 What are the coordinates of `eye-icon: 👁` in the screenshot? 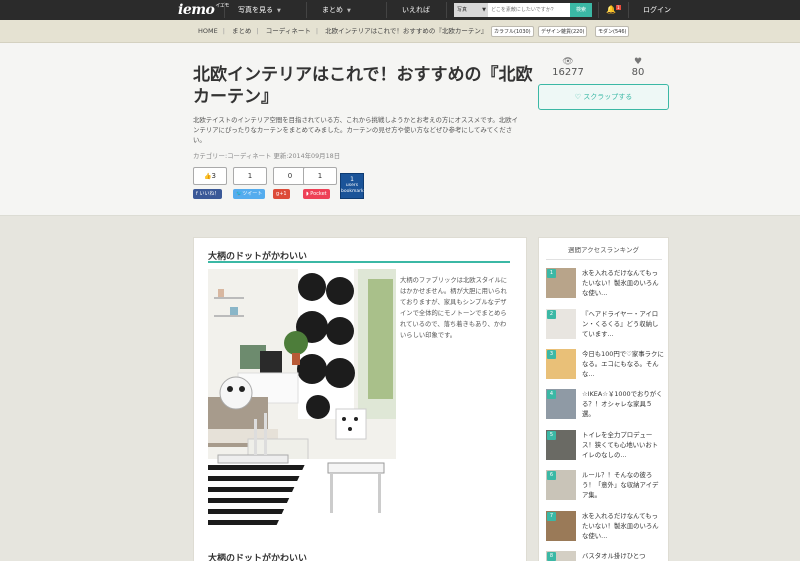 It's located at (568, 62).